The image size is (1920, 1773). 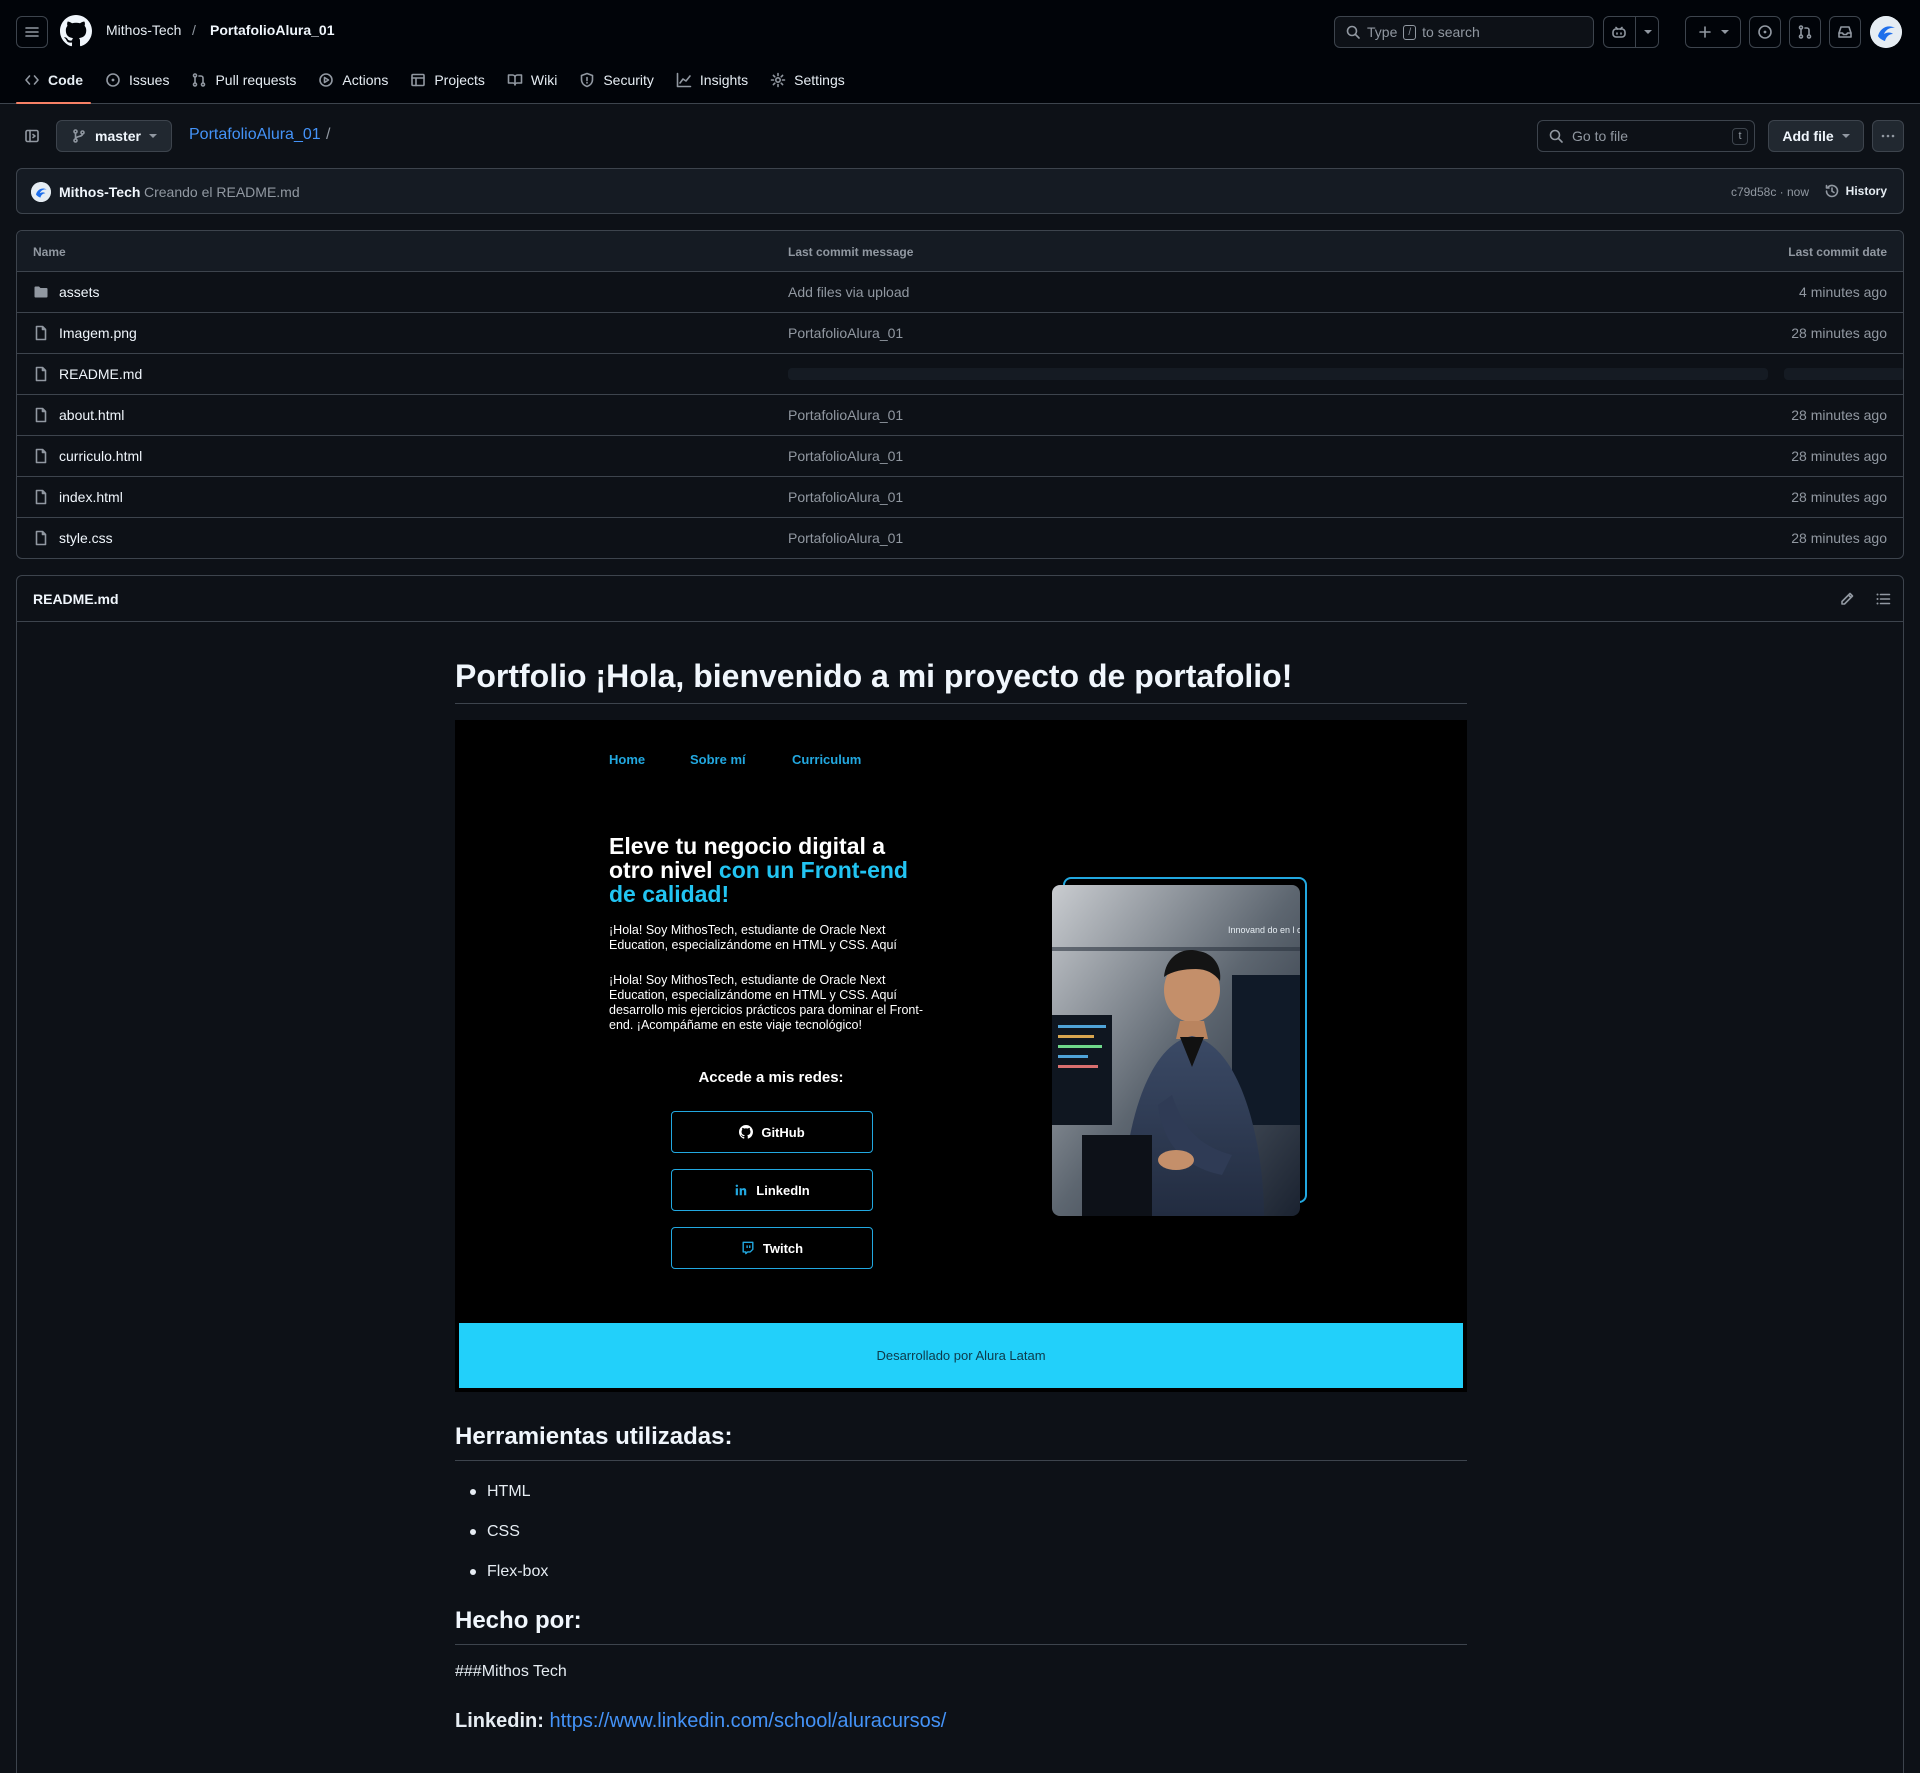 I want to click on issue-icon, so click(x=1765, y=32).